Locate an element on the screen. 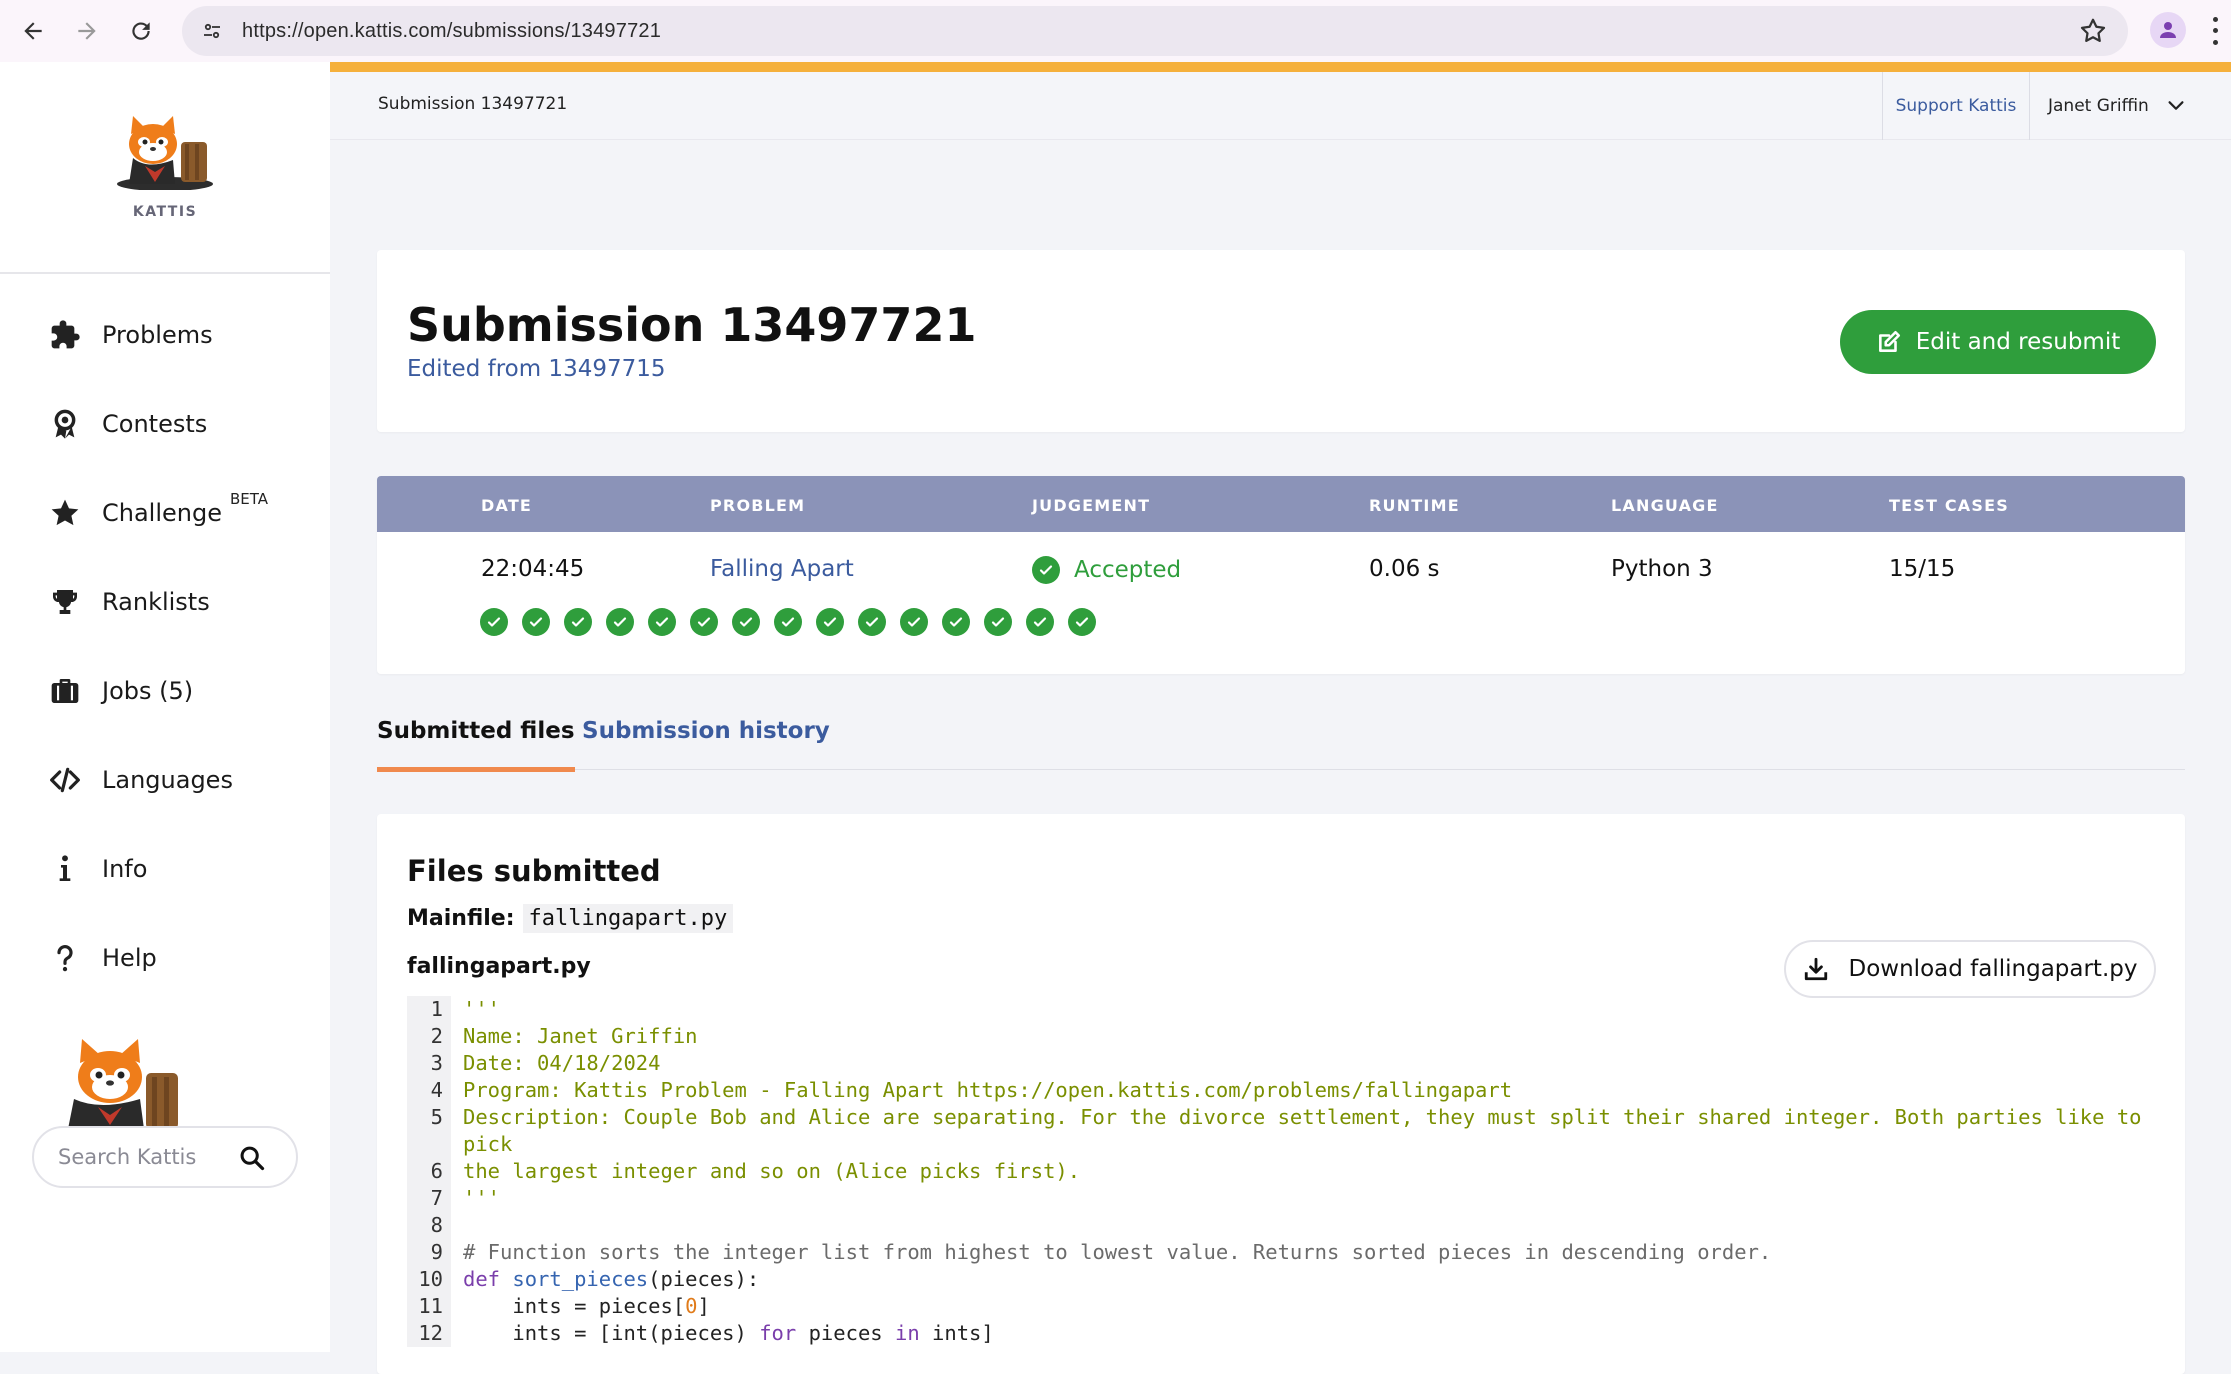  sidebar-item-label: Info is located at coordinates (125, 868).